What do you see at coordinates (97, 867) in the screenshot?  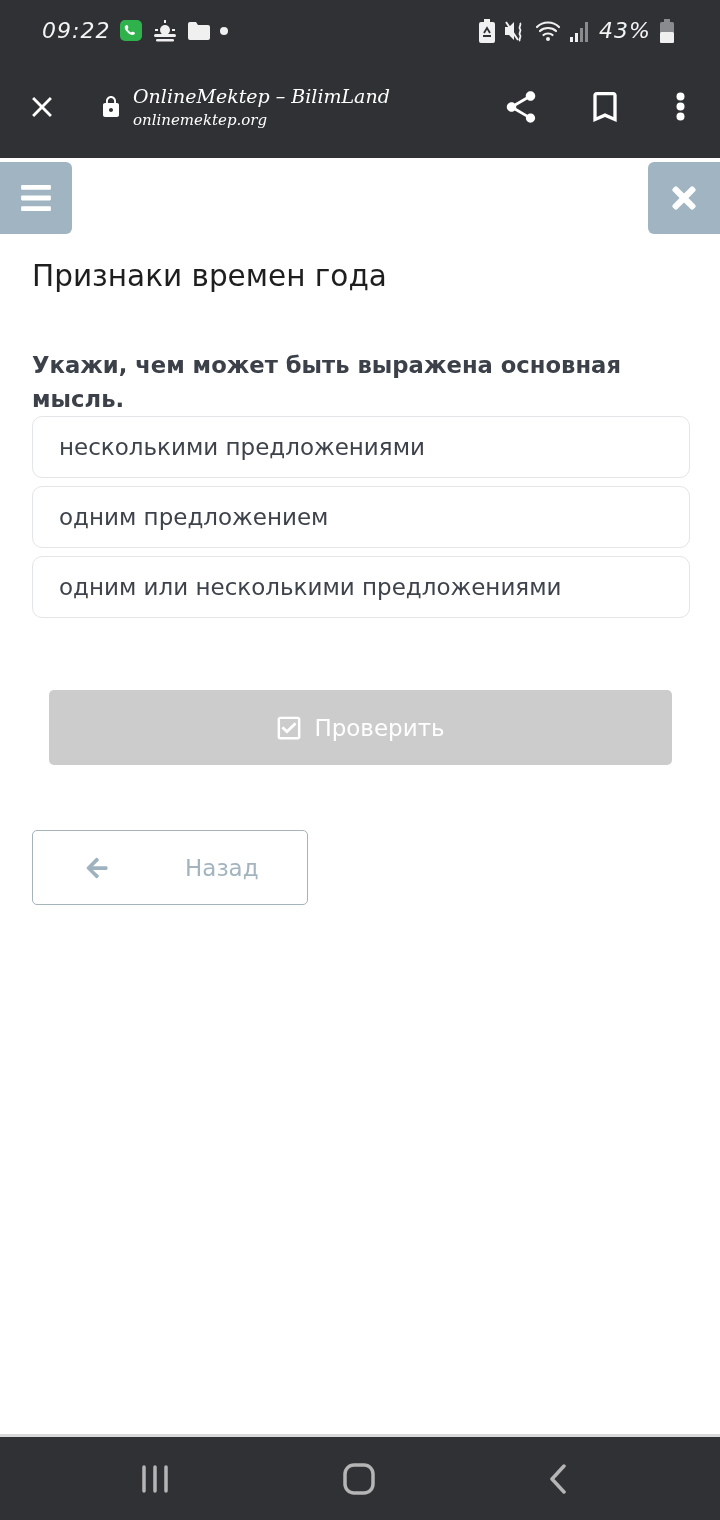 I see `arrow-left-icon` at bounding box center [97, 867].